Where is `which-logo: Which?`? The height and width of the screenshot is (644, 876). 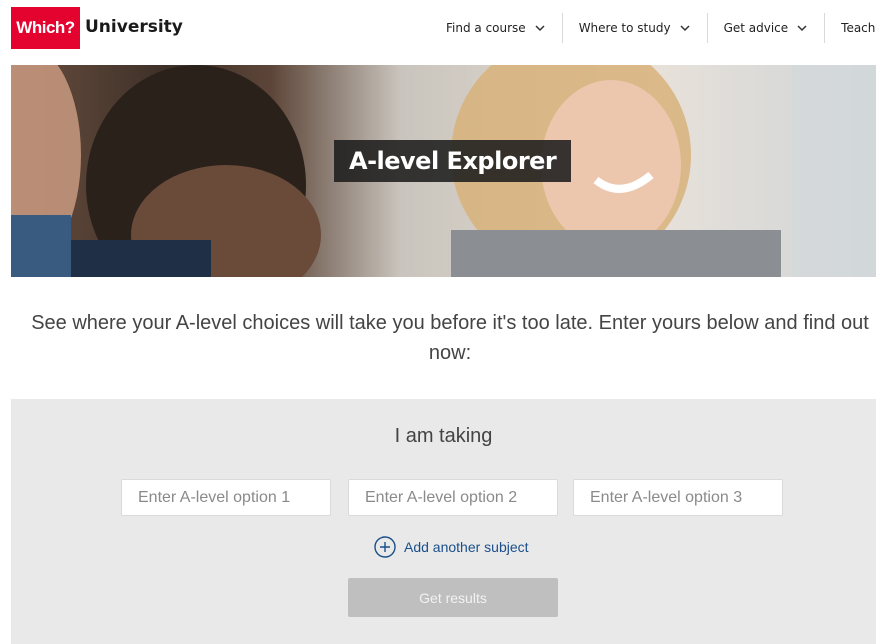 which-logo: Which? is located at coordinates (45, 28).